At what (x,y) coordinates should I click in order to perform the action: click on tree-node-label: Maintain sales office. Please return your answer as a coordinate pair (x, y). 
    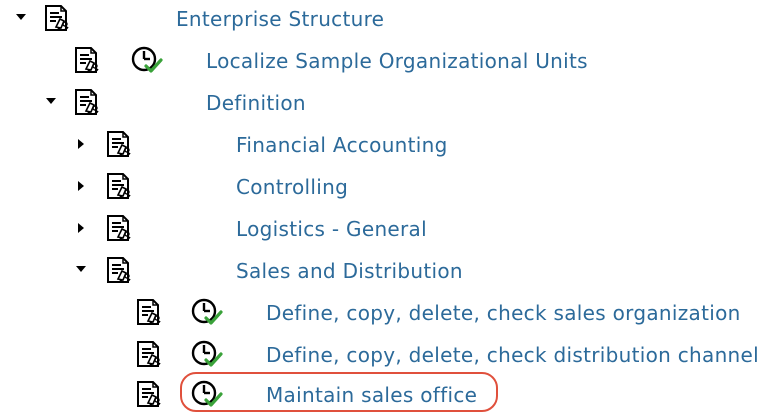
    Looking at the image, I should click on (371, 395).